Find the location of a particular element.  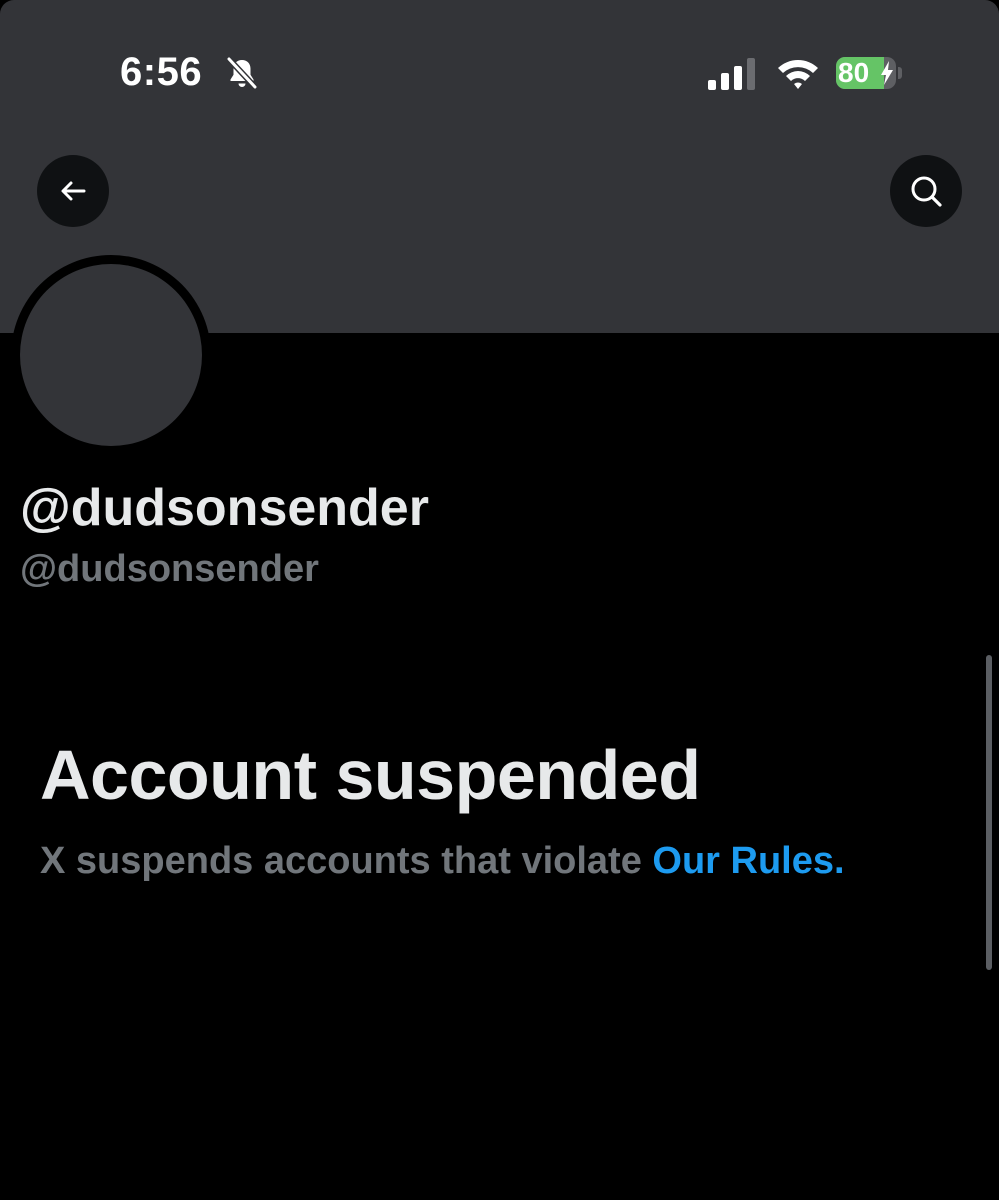

display-name: @dudsonsender is located at coordinates (224, 508).